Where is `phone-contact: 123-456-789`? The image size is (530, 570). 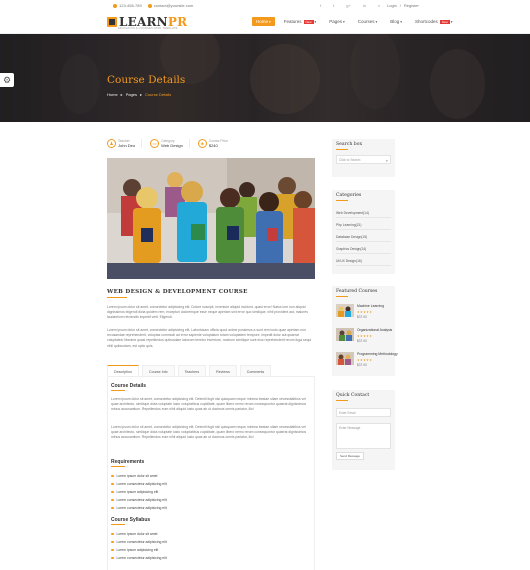 phone-contact: 123-456-789 is located at coordinates (127, 5).